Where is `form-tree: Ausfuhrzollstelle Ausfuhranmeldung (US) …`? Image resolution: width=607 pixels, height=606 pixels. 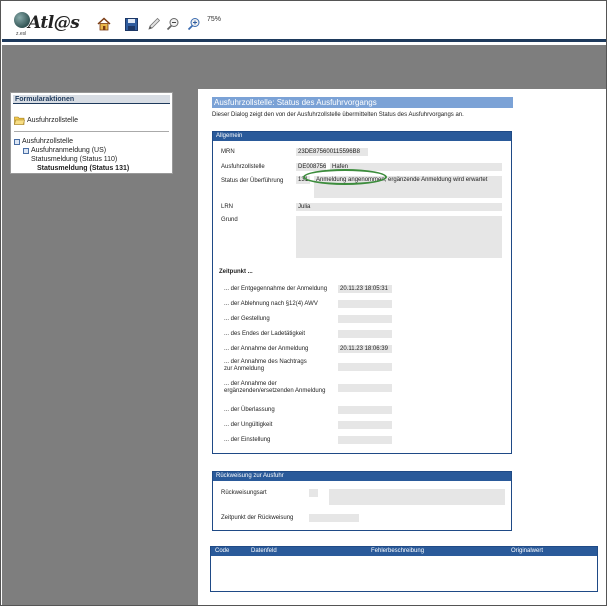
form-tree: Ausfuhrzollstelle Ausfuhranmeldung (US) … is located at coordinates (71, 155).